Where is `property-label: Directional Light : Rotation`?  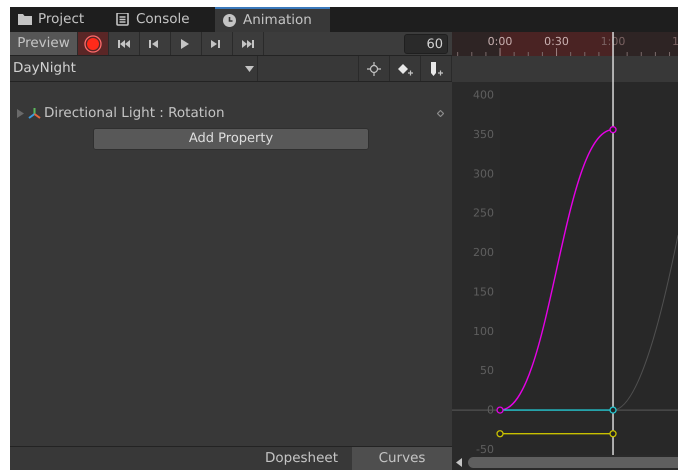 property-label: Directional Light : Rotation is located at coordinates (134, 113).